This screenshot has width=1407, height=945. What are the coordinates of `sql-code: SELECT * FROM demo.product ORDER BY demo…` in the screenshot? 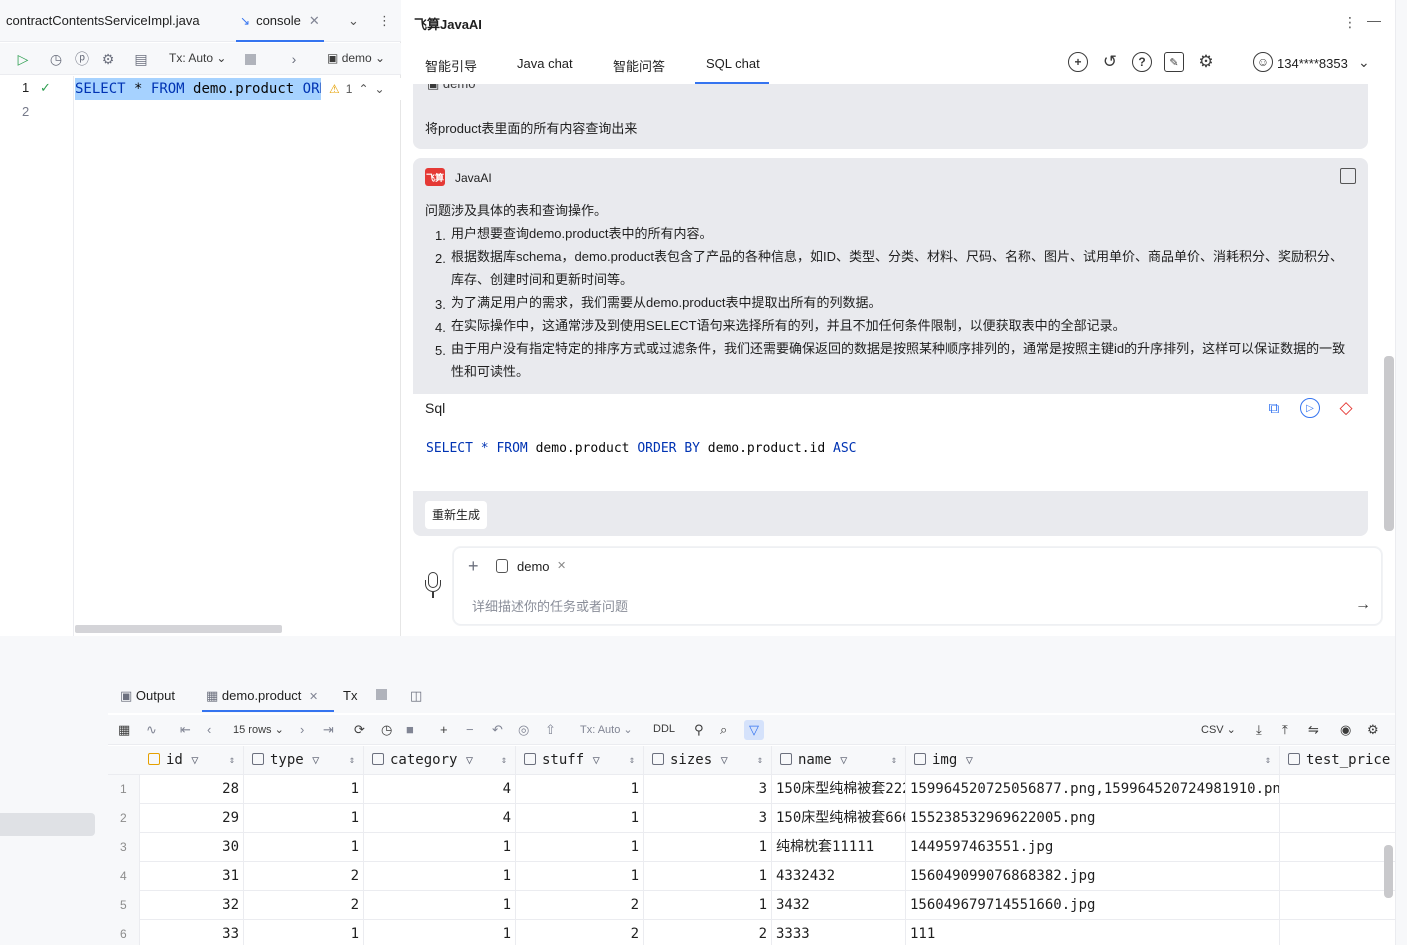 It's located at (641, 448).